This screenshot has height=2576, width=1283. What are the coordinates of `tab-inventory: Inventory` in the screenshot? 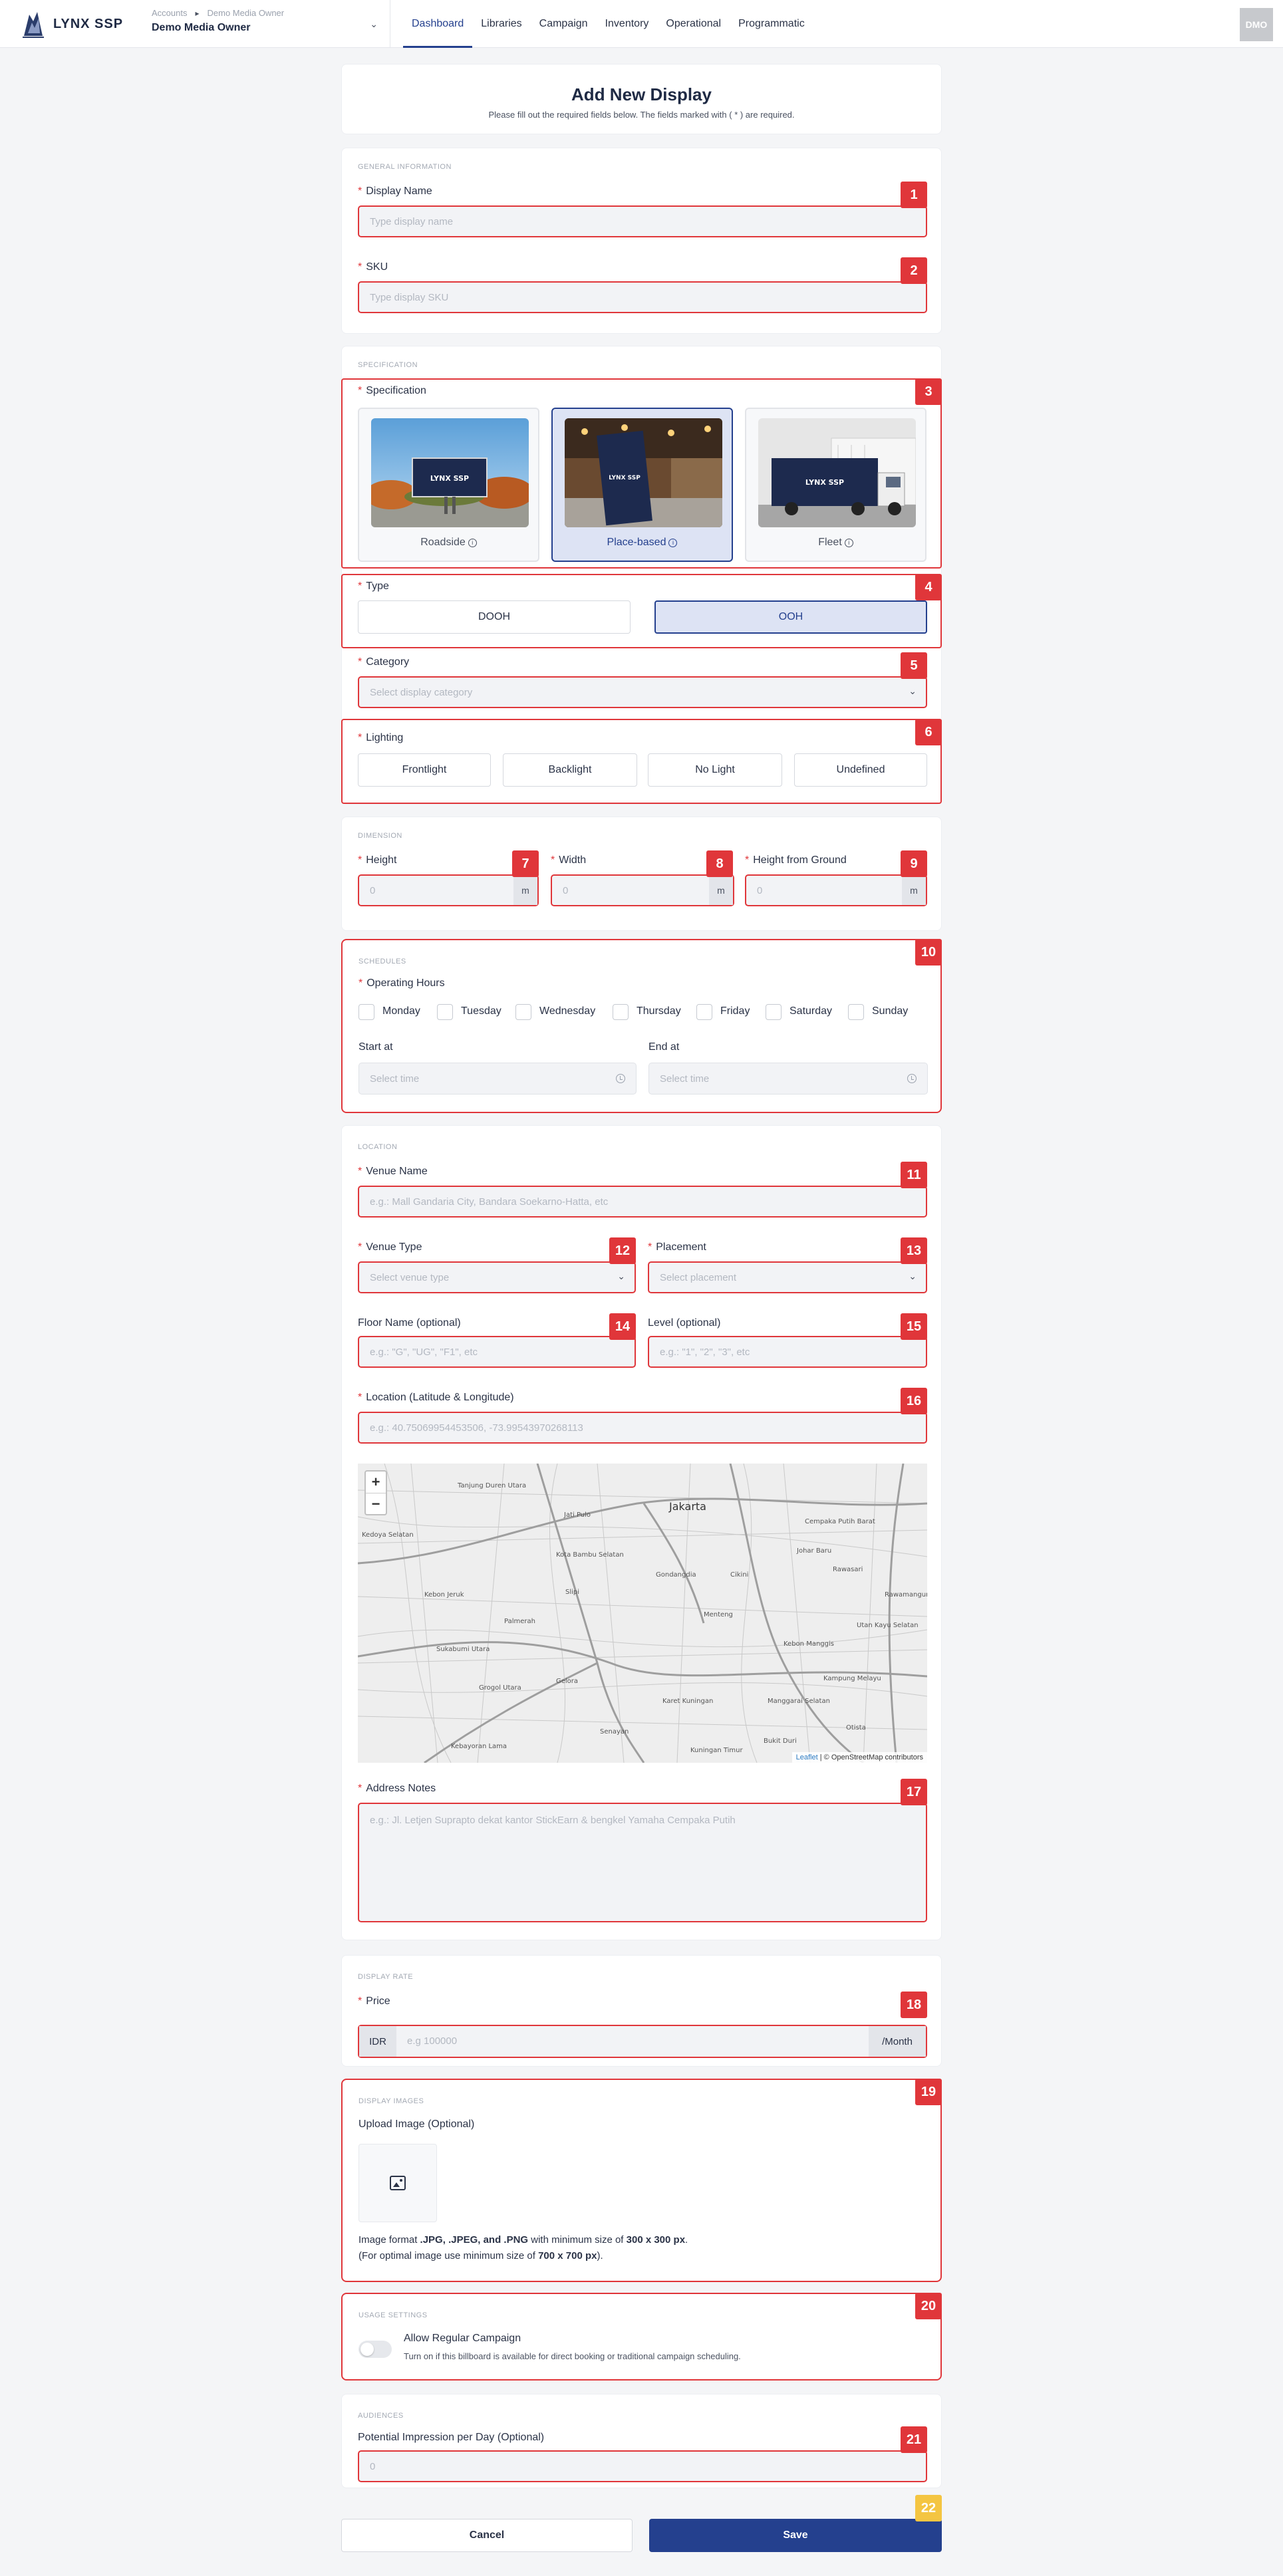 It's located at (627, 24).